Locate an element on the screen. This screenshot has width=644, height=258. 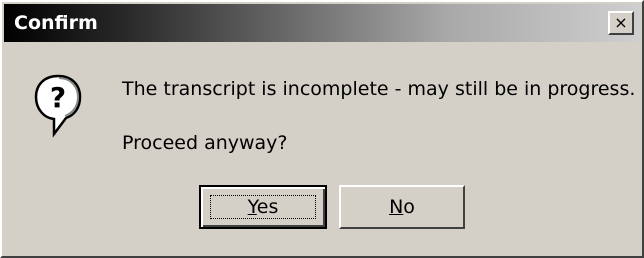
yes-button-label: Yes is located at coordinates (263, 207).